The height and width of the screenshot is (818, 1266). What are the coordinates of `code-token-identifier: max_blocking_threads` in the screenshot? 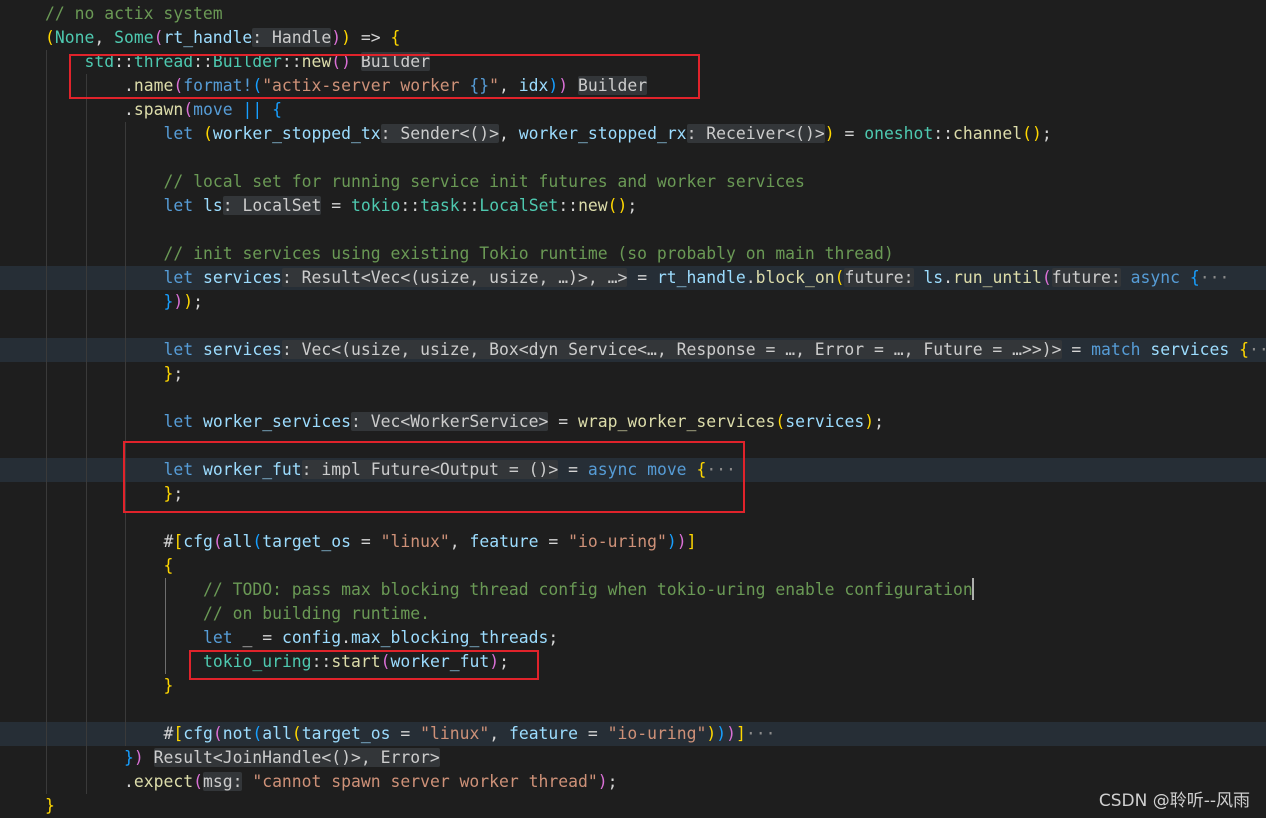 It's located at (450, 637).